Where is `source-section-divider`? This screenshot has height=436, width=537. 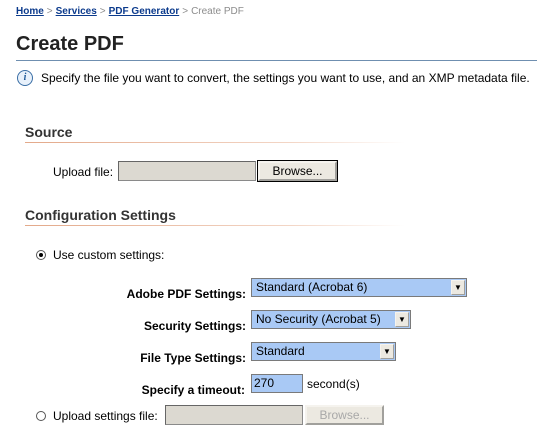
source-section-divider is located at coordinates (215, 142).